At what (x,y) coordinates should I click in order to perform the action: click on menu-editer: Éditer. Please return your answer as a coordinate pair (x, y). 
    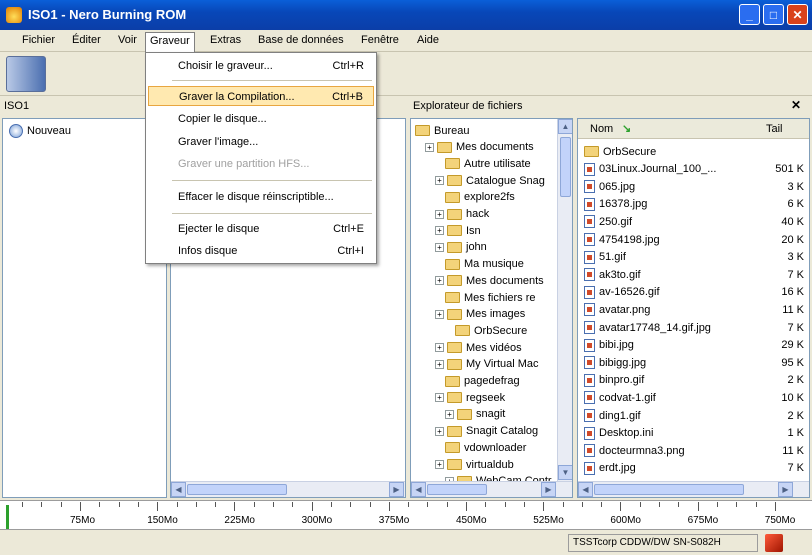
    Looking at the image, I should click on (86, 40).